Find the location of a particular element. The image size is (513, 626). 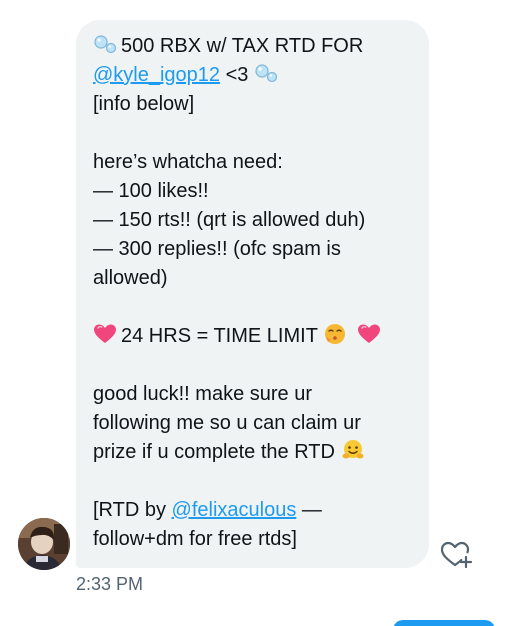

mention-link-felixaculous: @felixaculous is located at coordinates (234, 510).